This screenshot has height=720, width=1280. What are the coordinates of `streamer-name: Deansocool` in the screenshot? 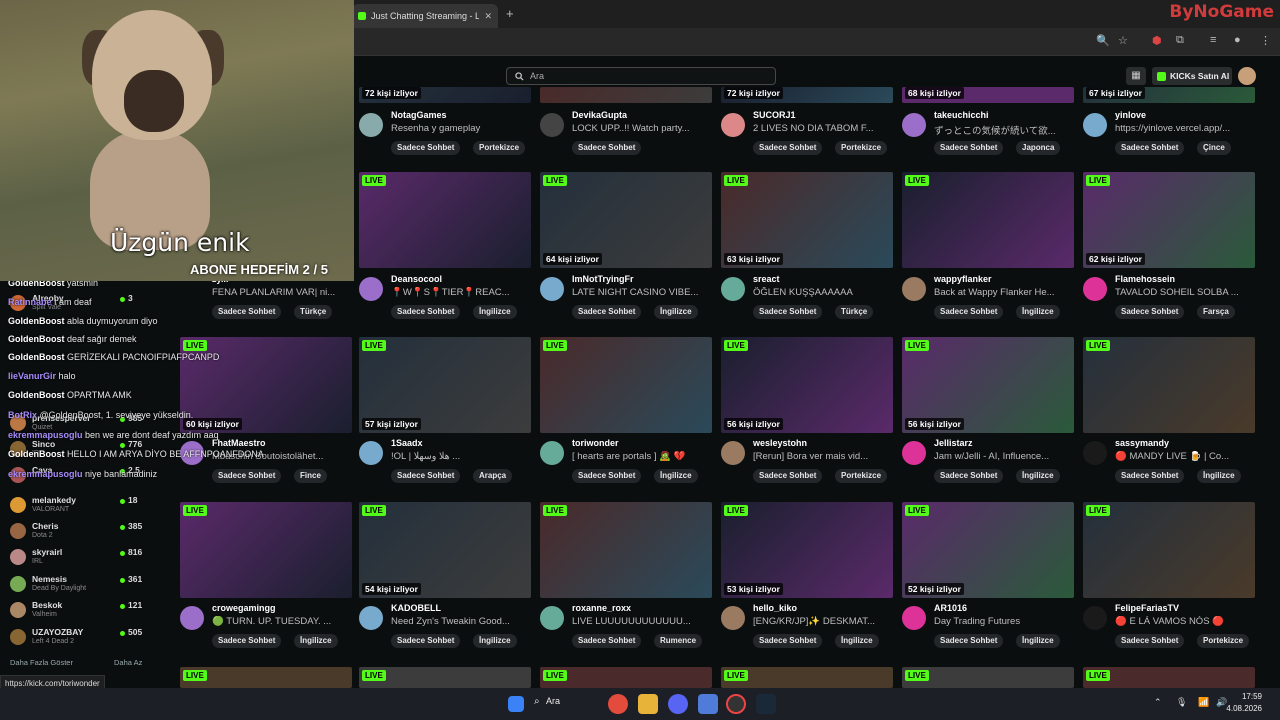 It's located at (416, 279).